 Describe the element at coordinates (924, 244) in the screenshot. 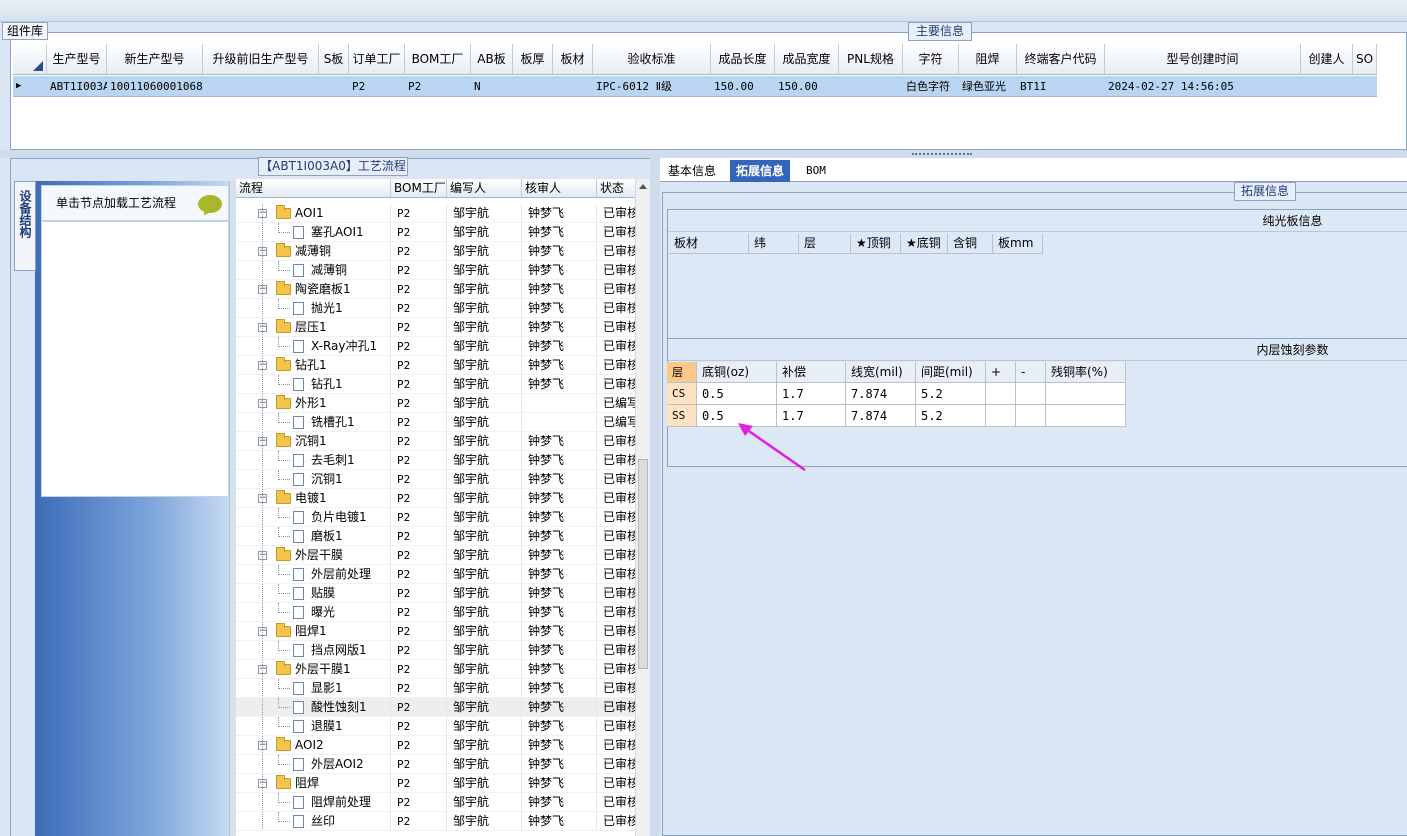

I see `plain-board-header-cell: ★底铜` at that location.